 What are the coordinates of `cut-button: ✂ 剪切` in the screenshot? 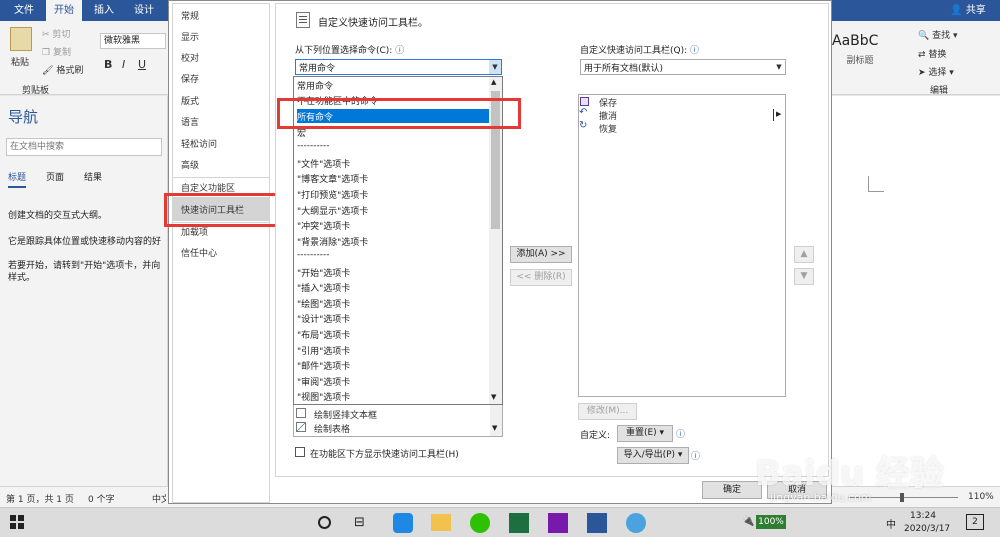 It's located at (56, 33).